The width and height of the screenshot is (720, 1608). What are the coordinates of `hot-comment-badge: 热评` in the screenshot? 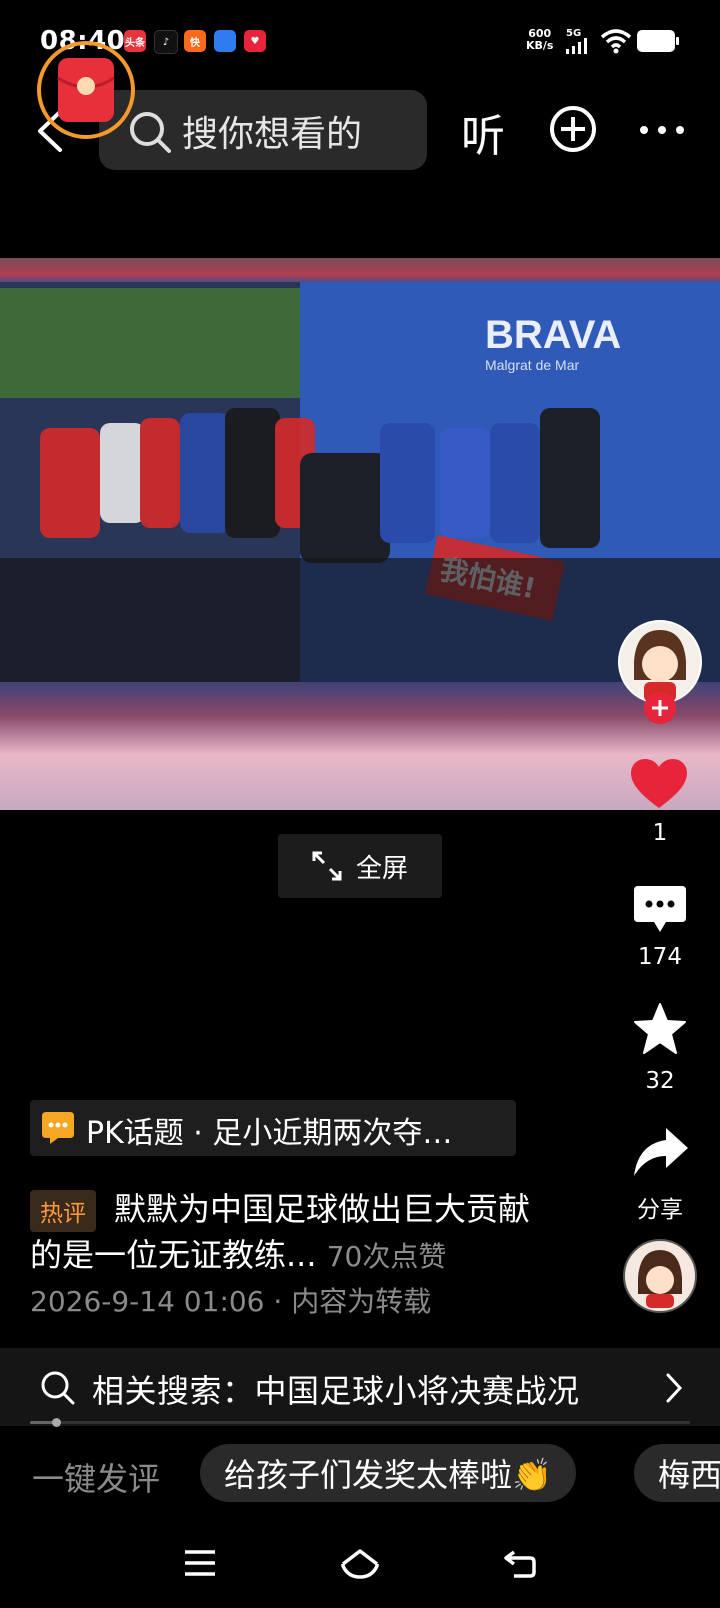 It's located at (63, 1211).